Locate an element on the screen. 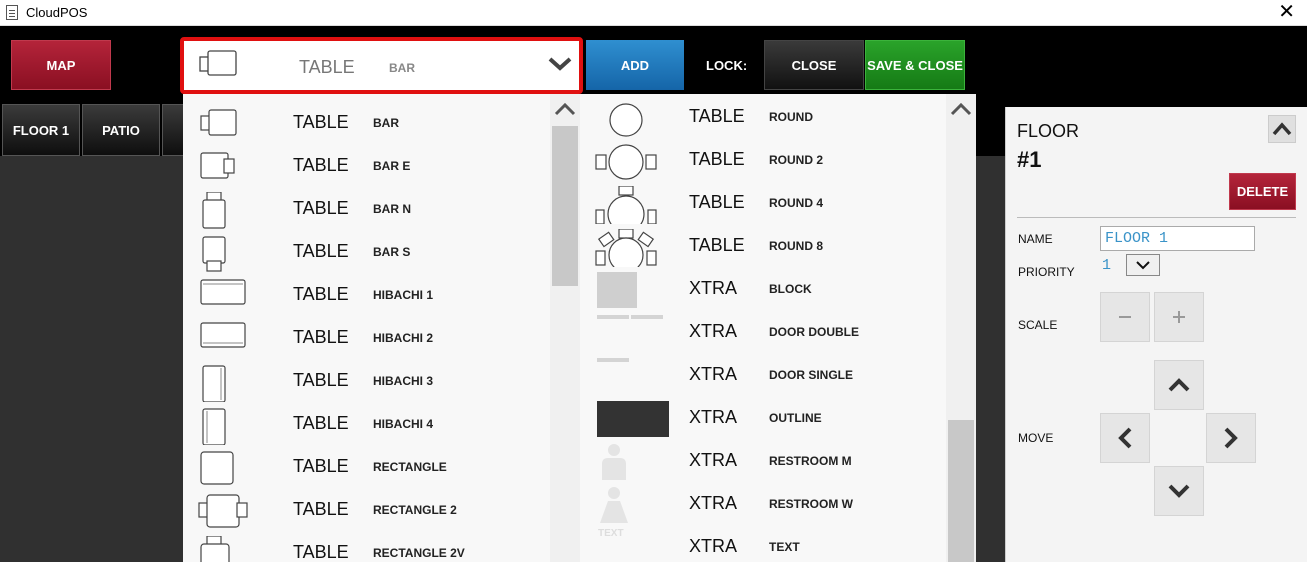 The image size is (1307, 562). chevron-down-icon is located at coordinates (560, 66).